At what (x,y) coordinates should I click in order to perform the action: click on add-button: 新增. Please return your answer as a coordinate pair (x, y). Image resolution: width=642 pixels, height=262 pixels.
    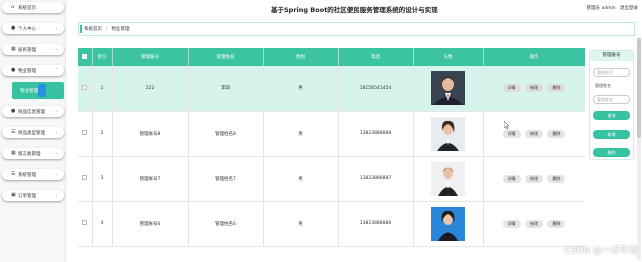
    Looking at the image, I should click on (611, 134).